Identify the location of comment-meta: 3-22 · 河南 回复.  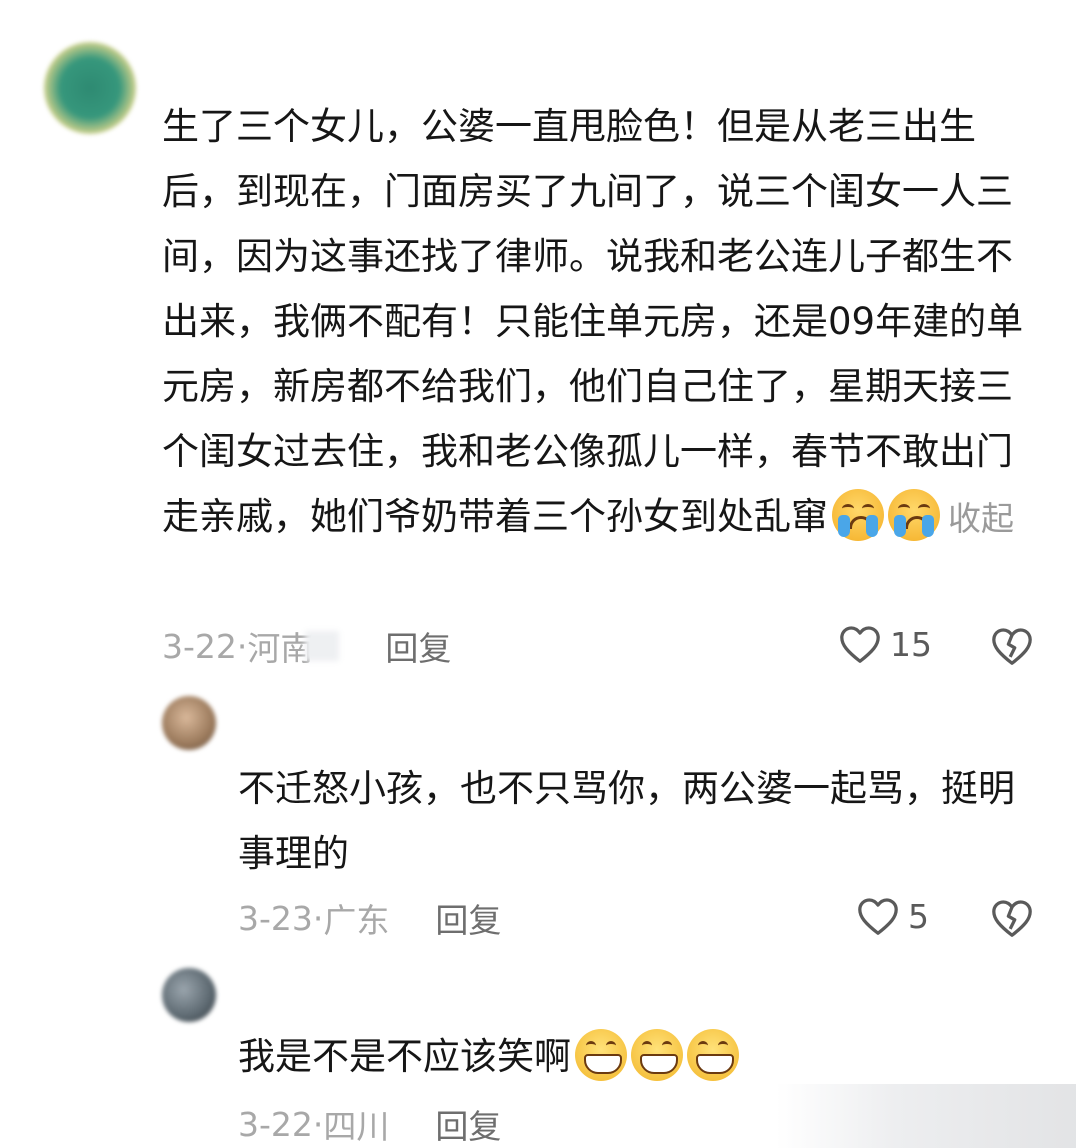
(306, 646).